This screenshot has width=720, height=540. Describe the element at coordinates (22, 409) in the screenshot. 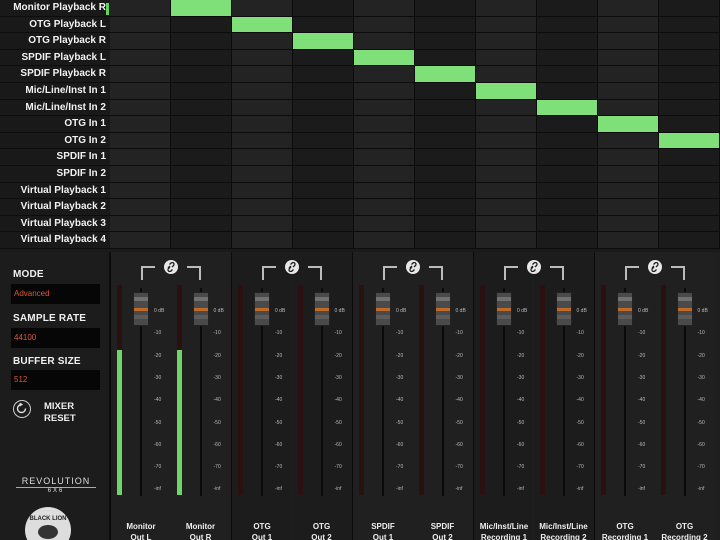

I see `mixer-reset-button` at that location.